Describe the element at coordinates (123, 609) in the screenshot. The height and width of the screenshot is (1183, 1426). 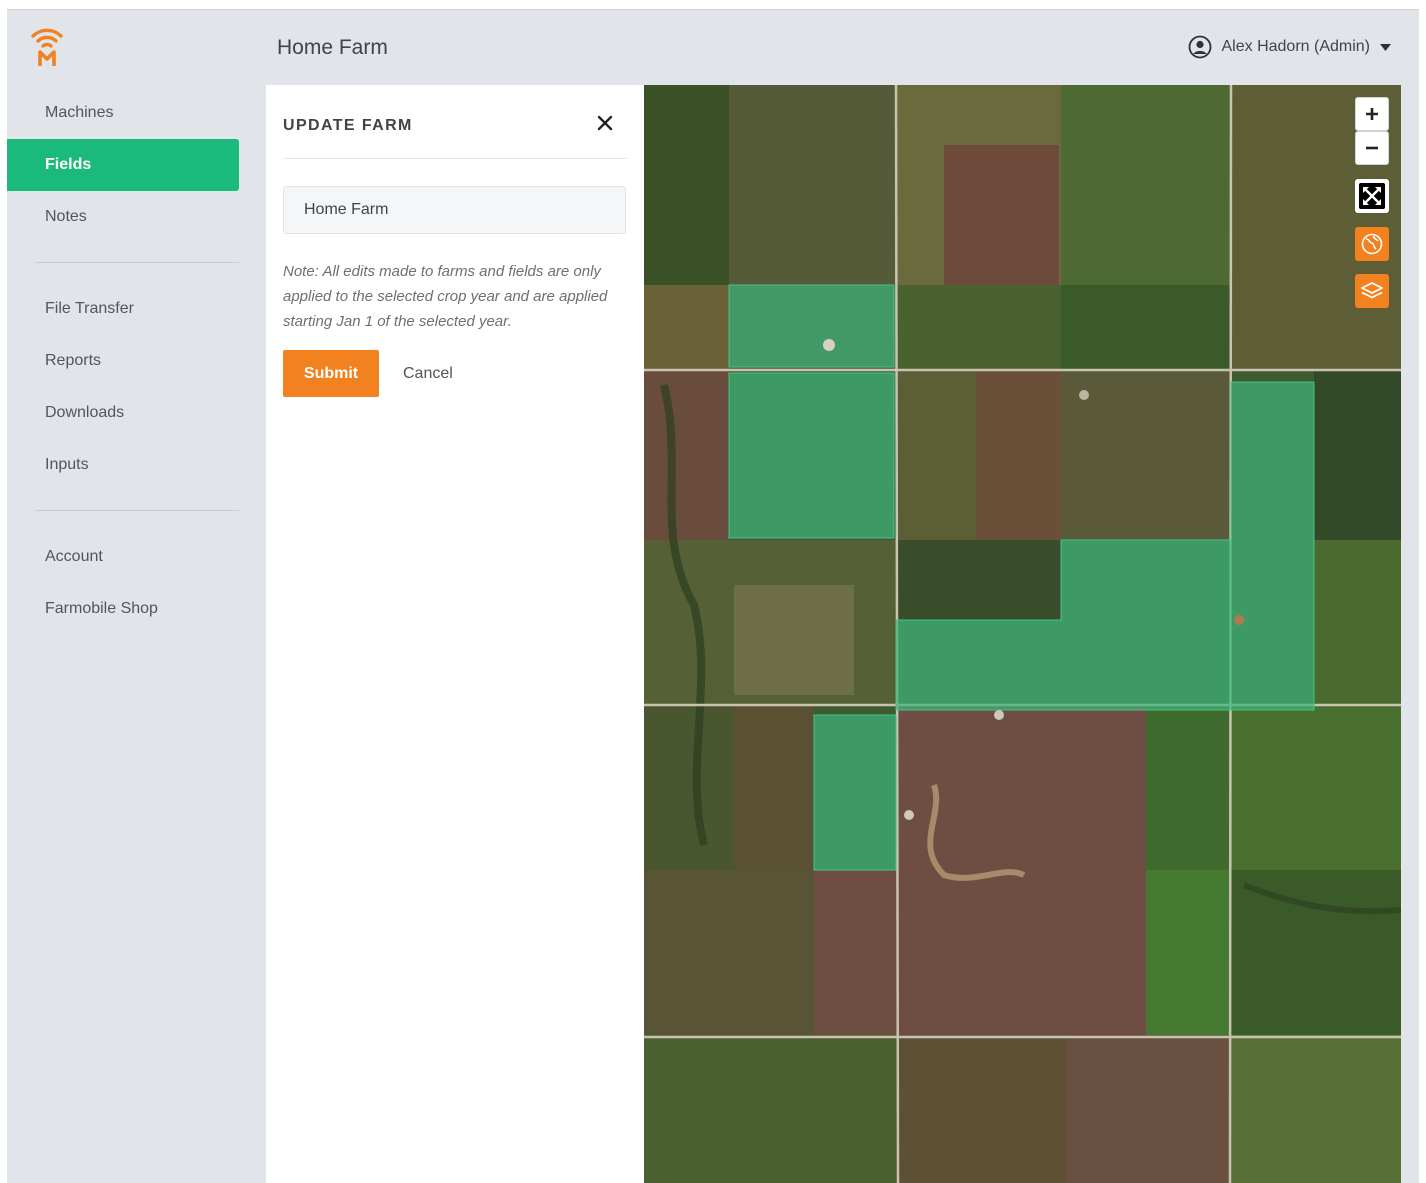
I see `sidebar-item-farmobile-shop: Farmobile Shop` at that location.